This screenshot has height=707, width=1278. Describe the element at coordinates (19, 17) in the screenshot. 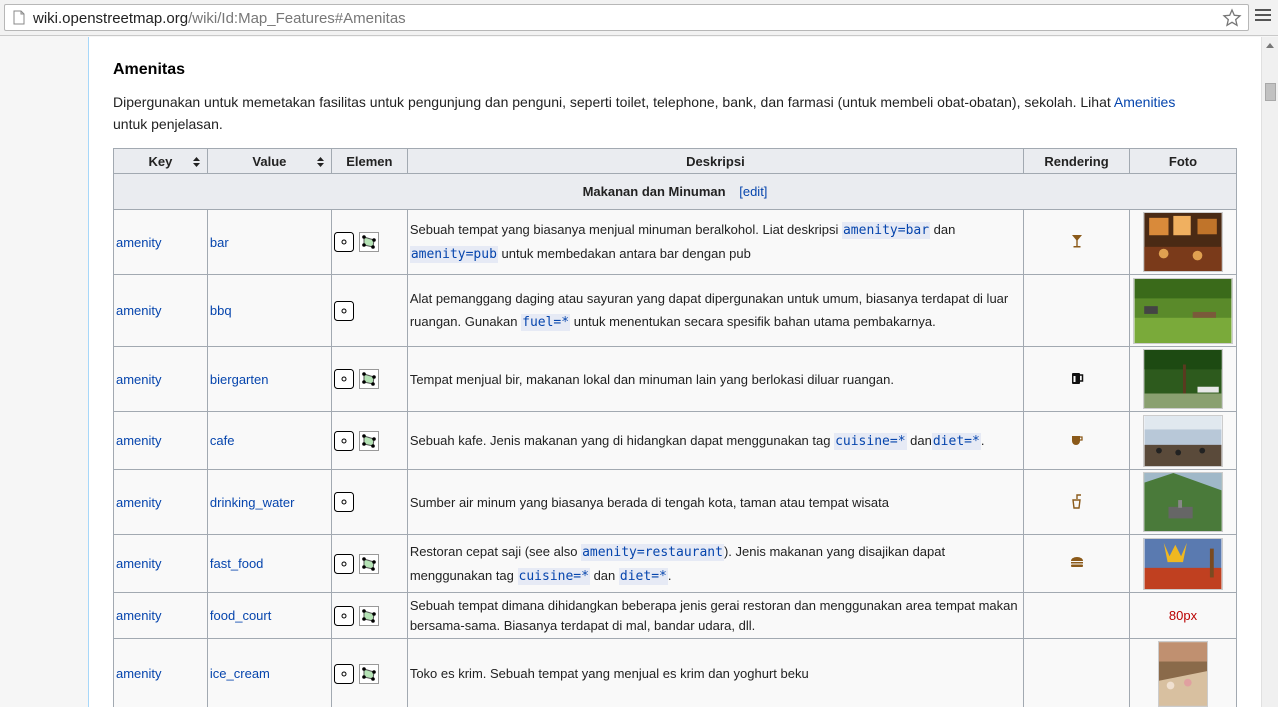

I see `page-icon` at that location.